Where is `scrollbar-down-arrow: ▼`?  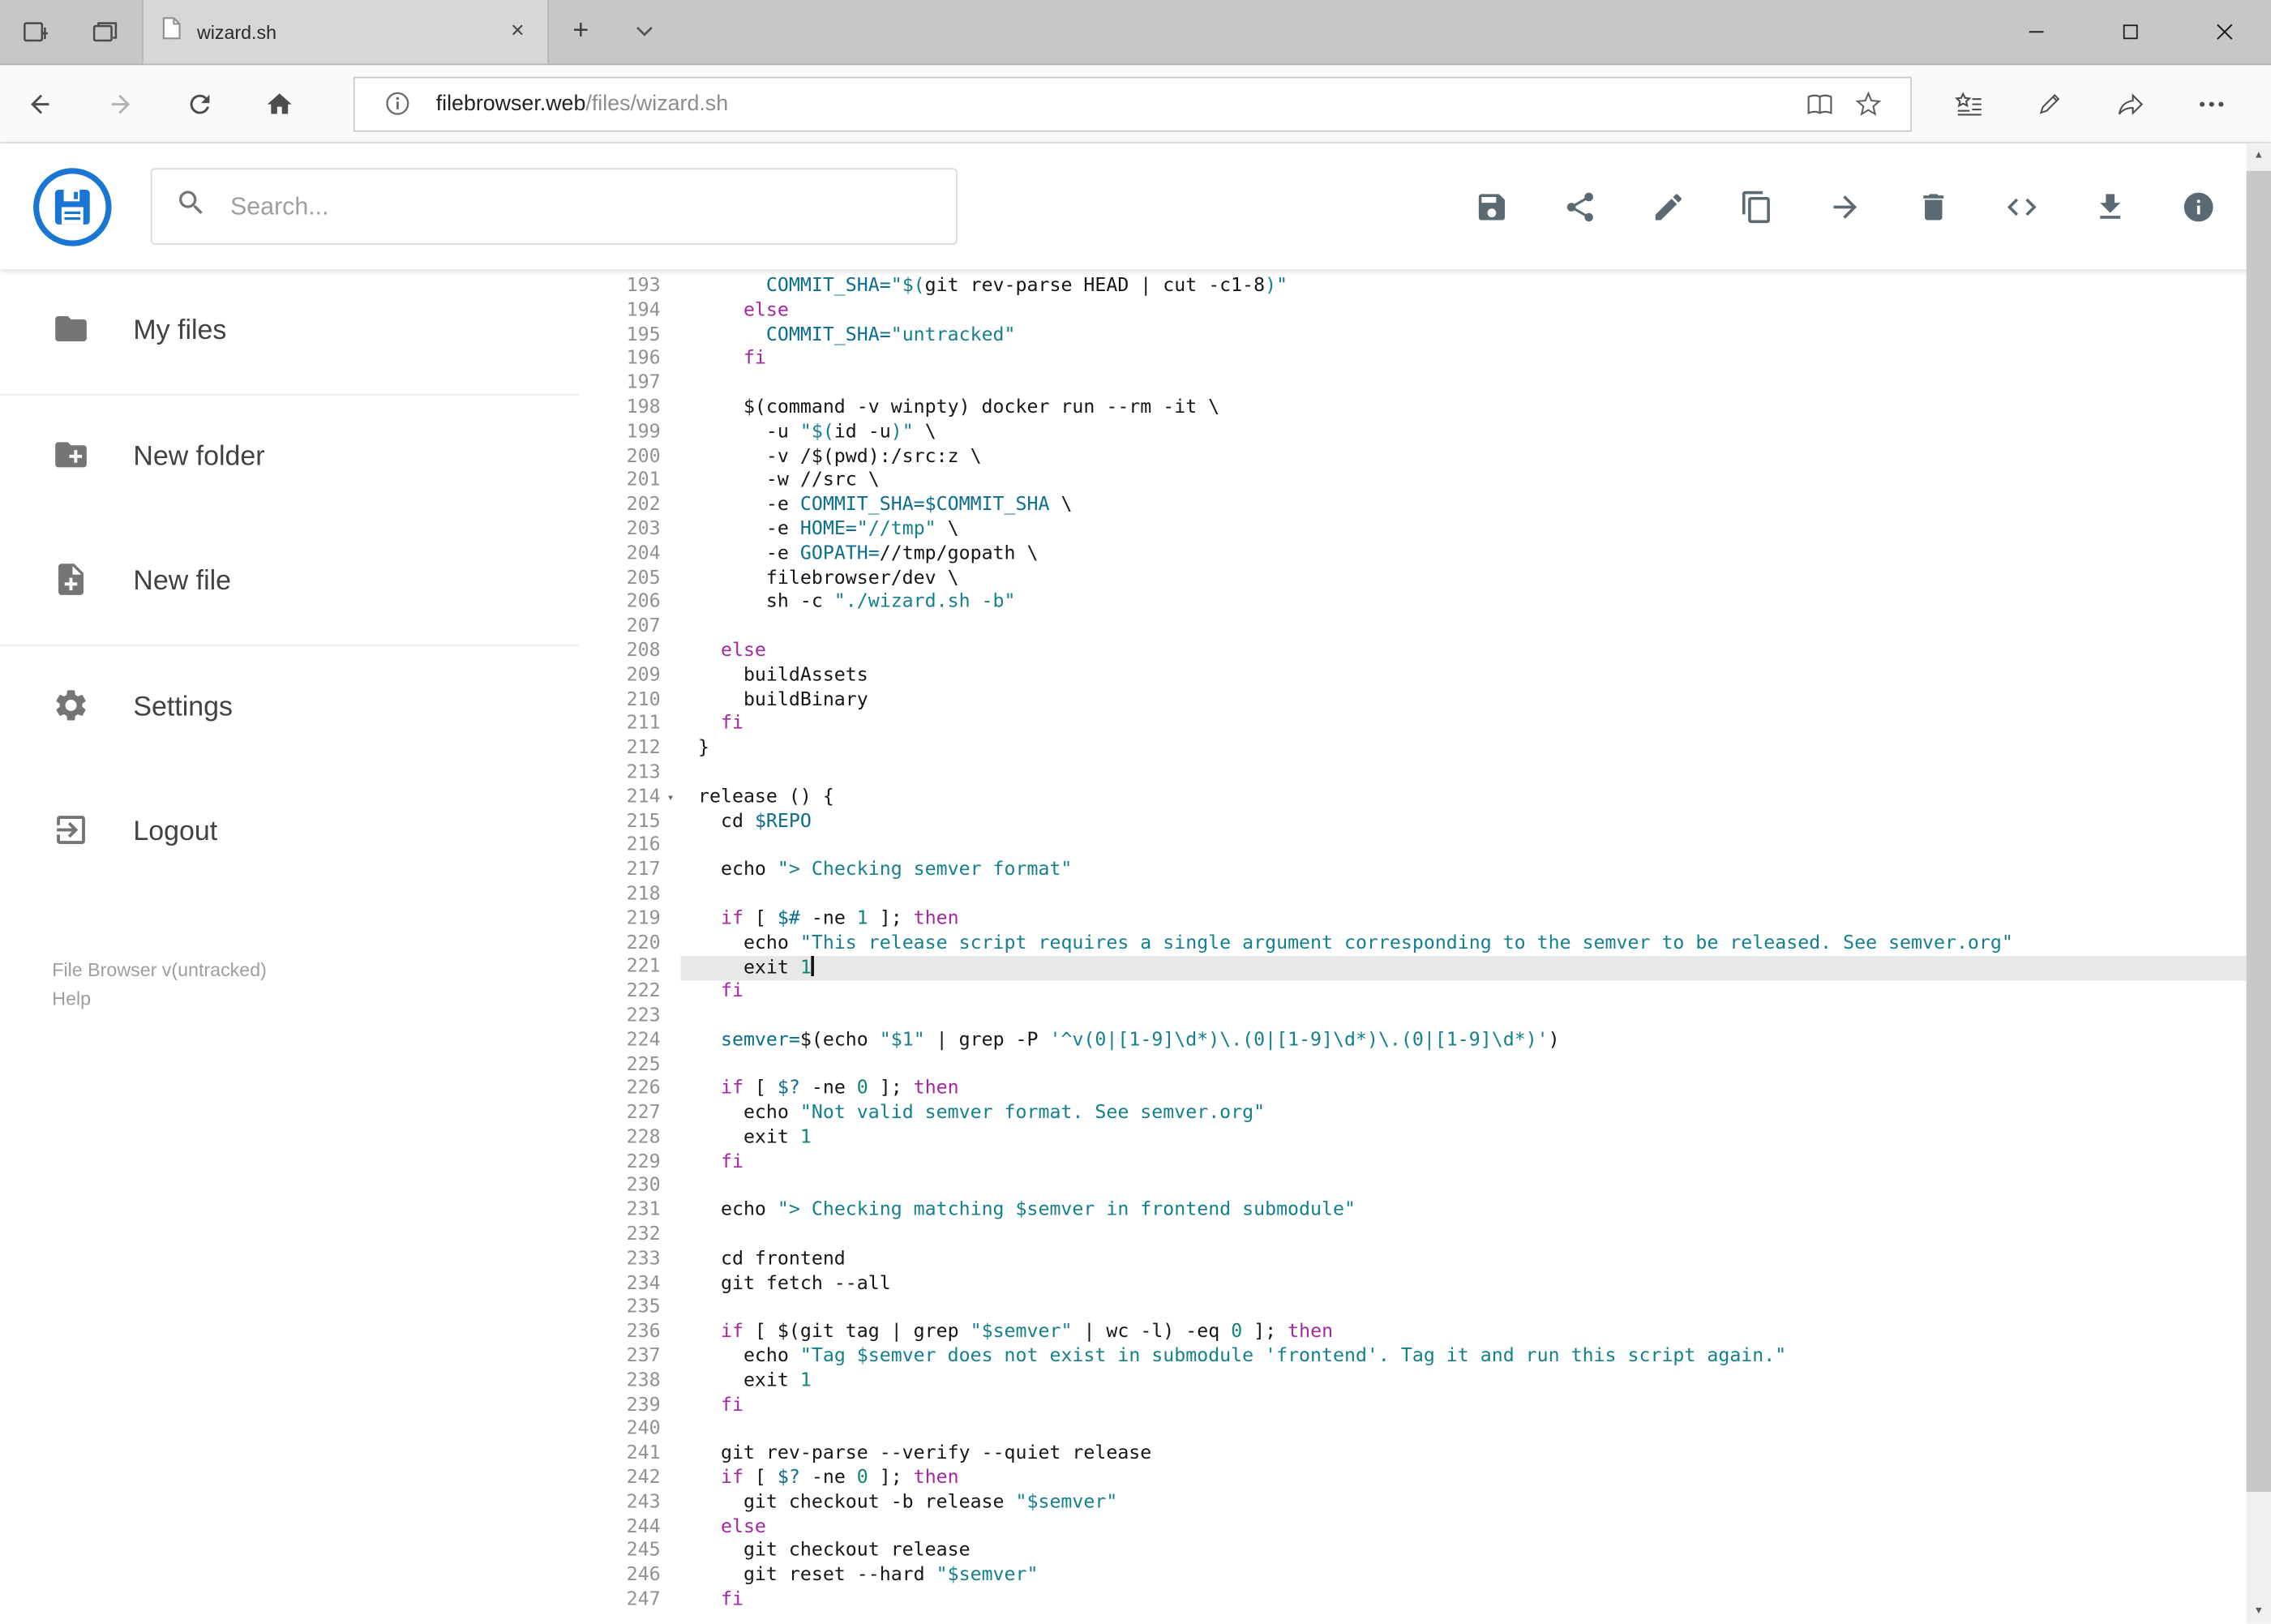
scrollbar-down-arrow: ▼ is located at coordinates (2259, 1611).